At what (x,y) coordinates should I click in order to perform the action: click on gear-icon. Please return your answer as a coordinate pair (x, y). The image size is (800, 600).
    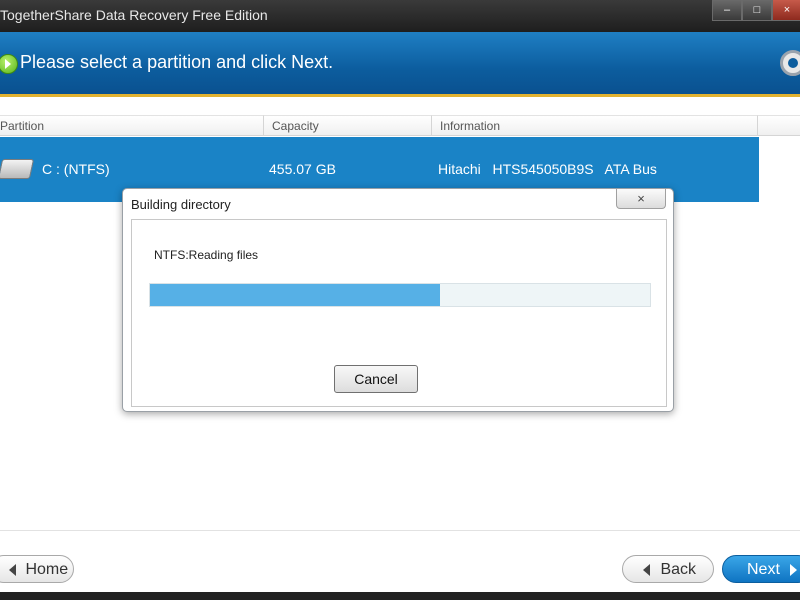
    Looking at the image, I should click on (790, 63).